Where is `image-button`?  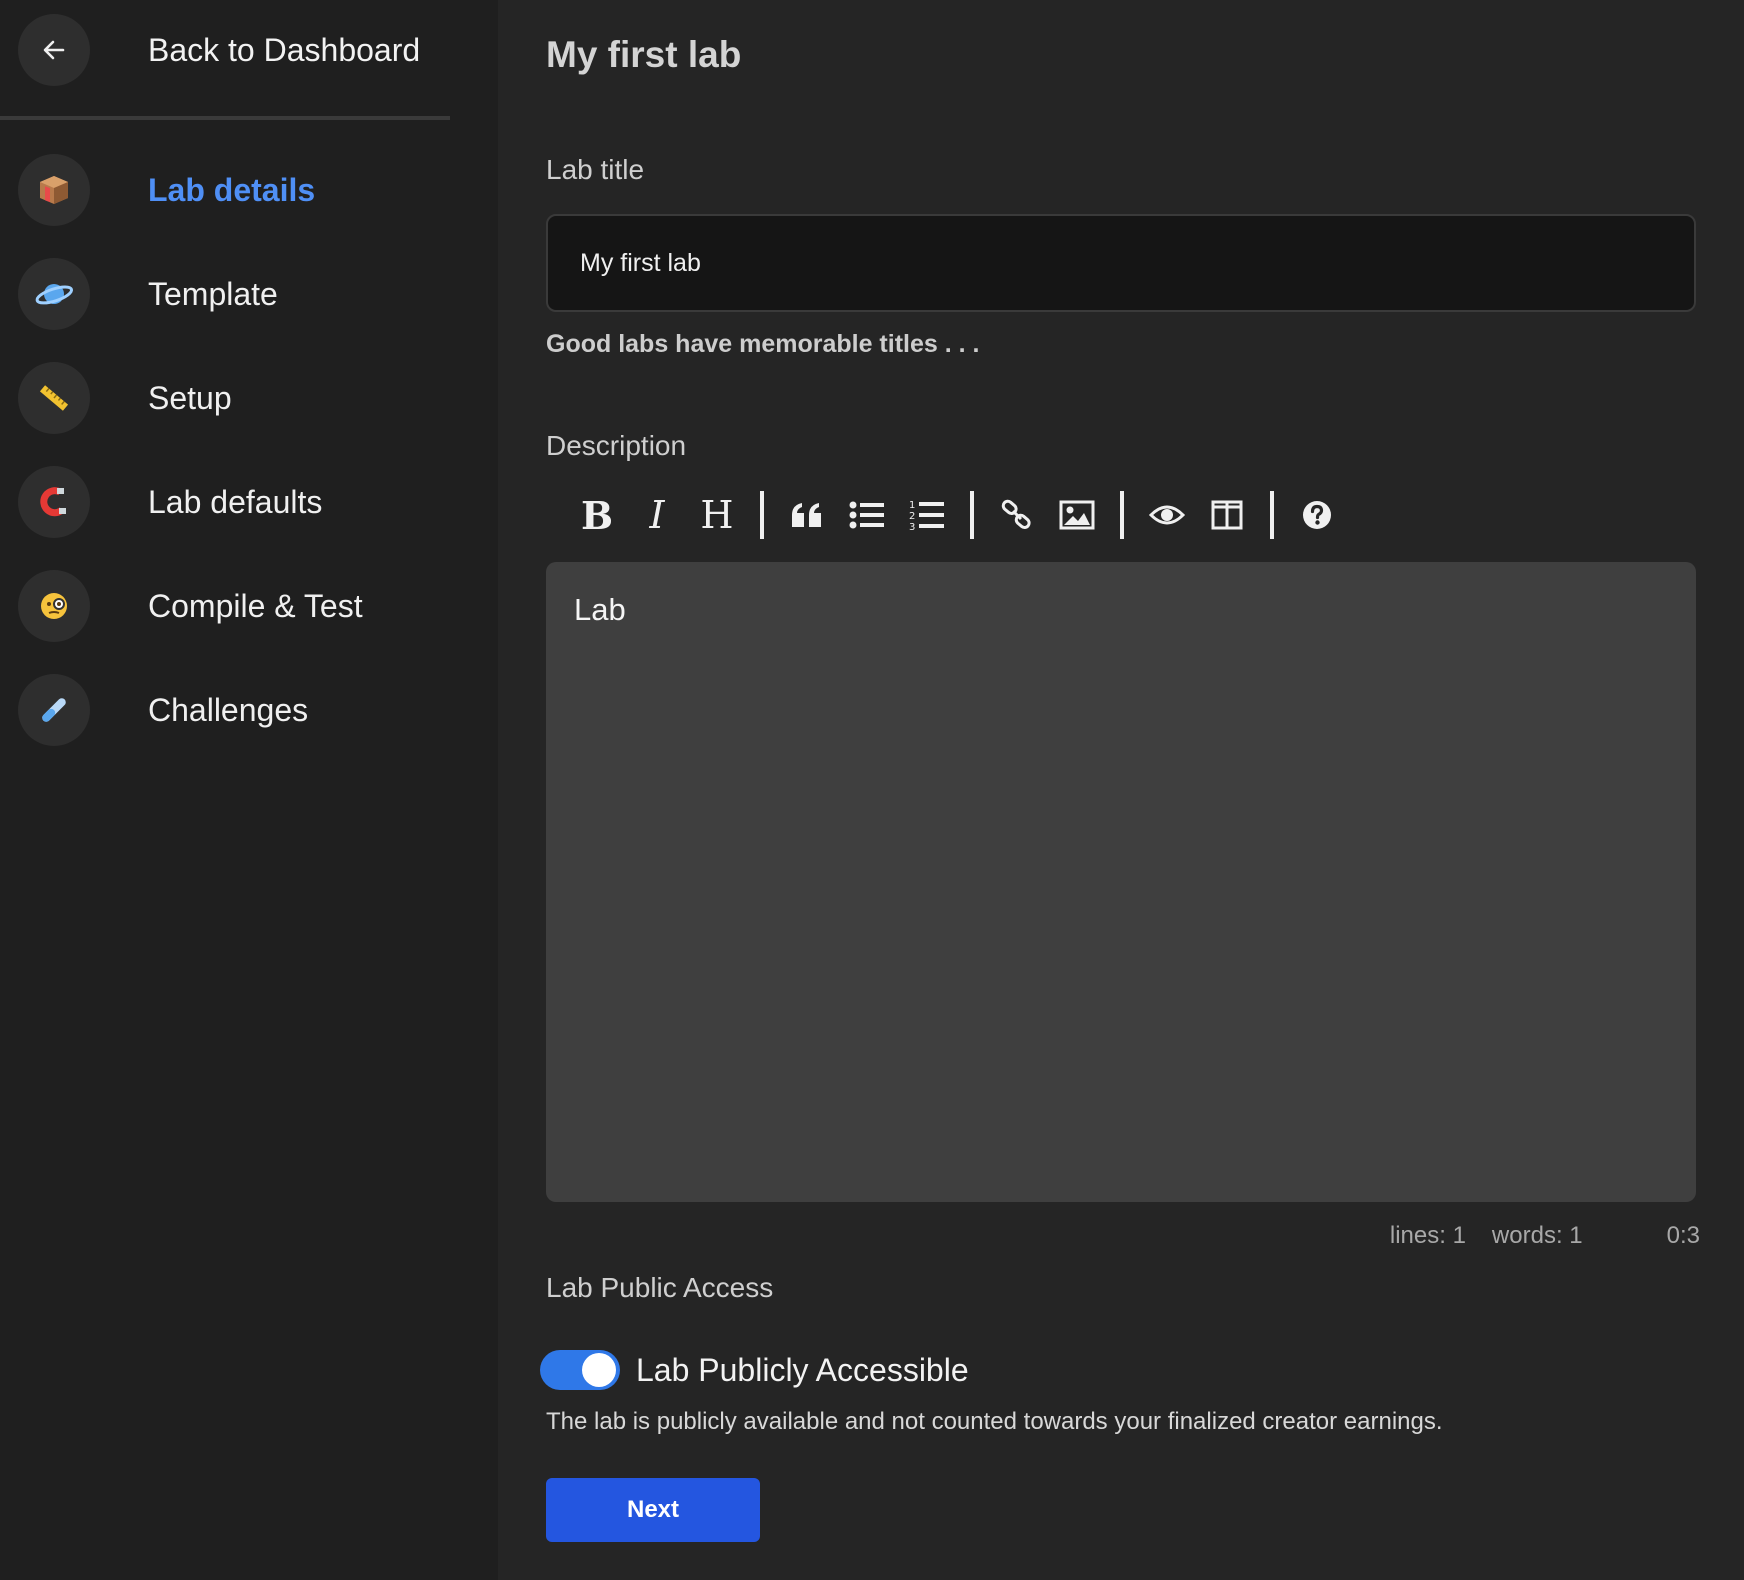
image-button is located at coordinates (1077, 515).